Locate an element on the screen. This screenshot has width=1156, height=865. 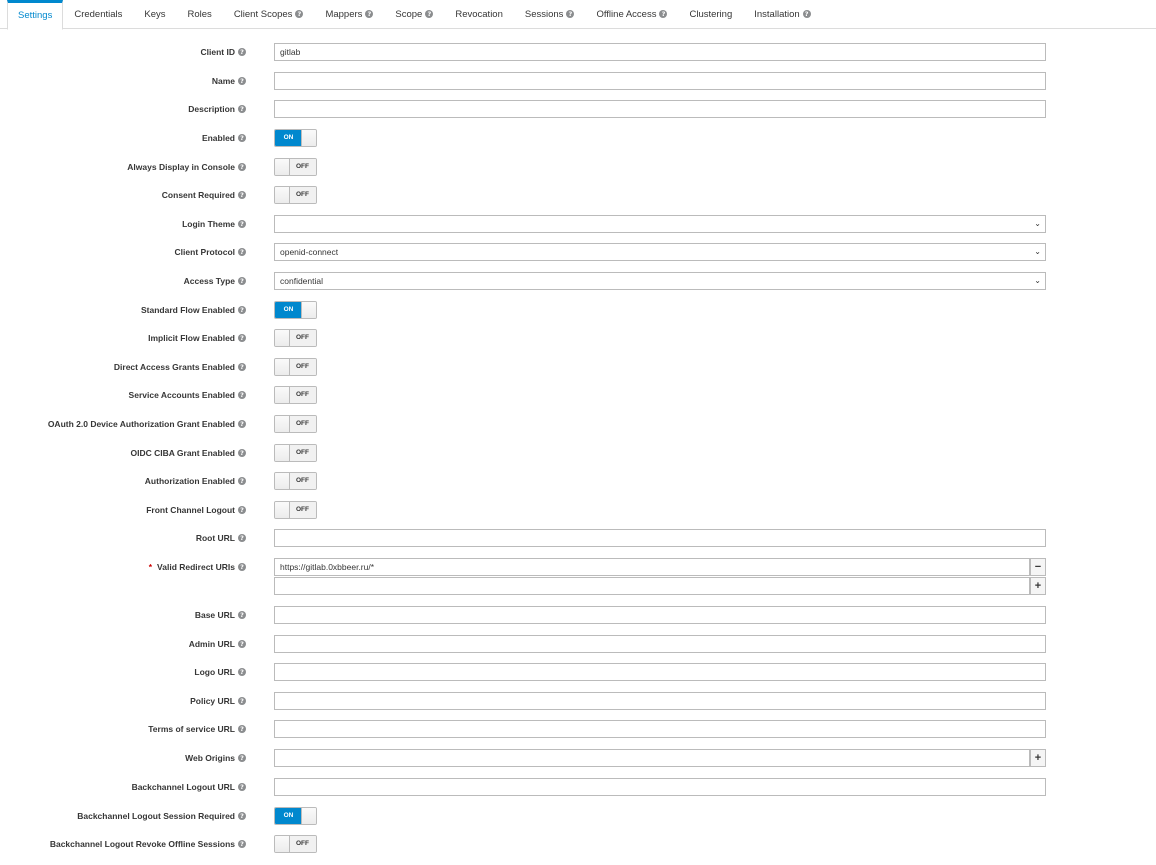
backchannel-session-required-label: Backchannel Logout Session Required? is located at coordinates (161, 816).